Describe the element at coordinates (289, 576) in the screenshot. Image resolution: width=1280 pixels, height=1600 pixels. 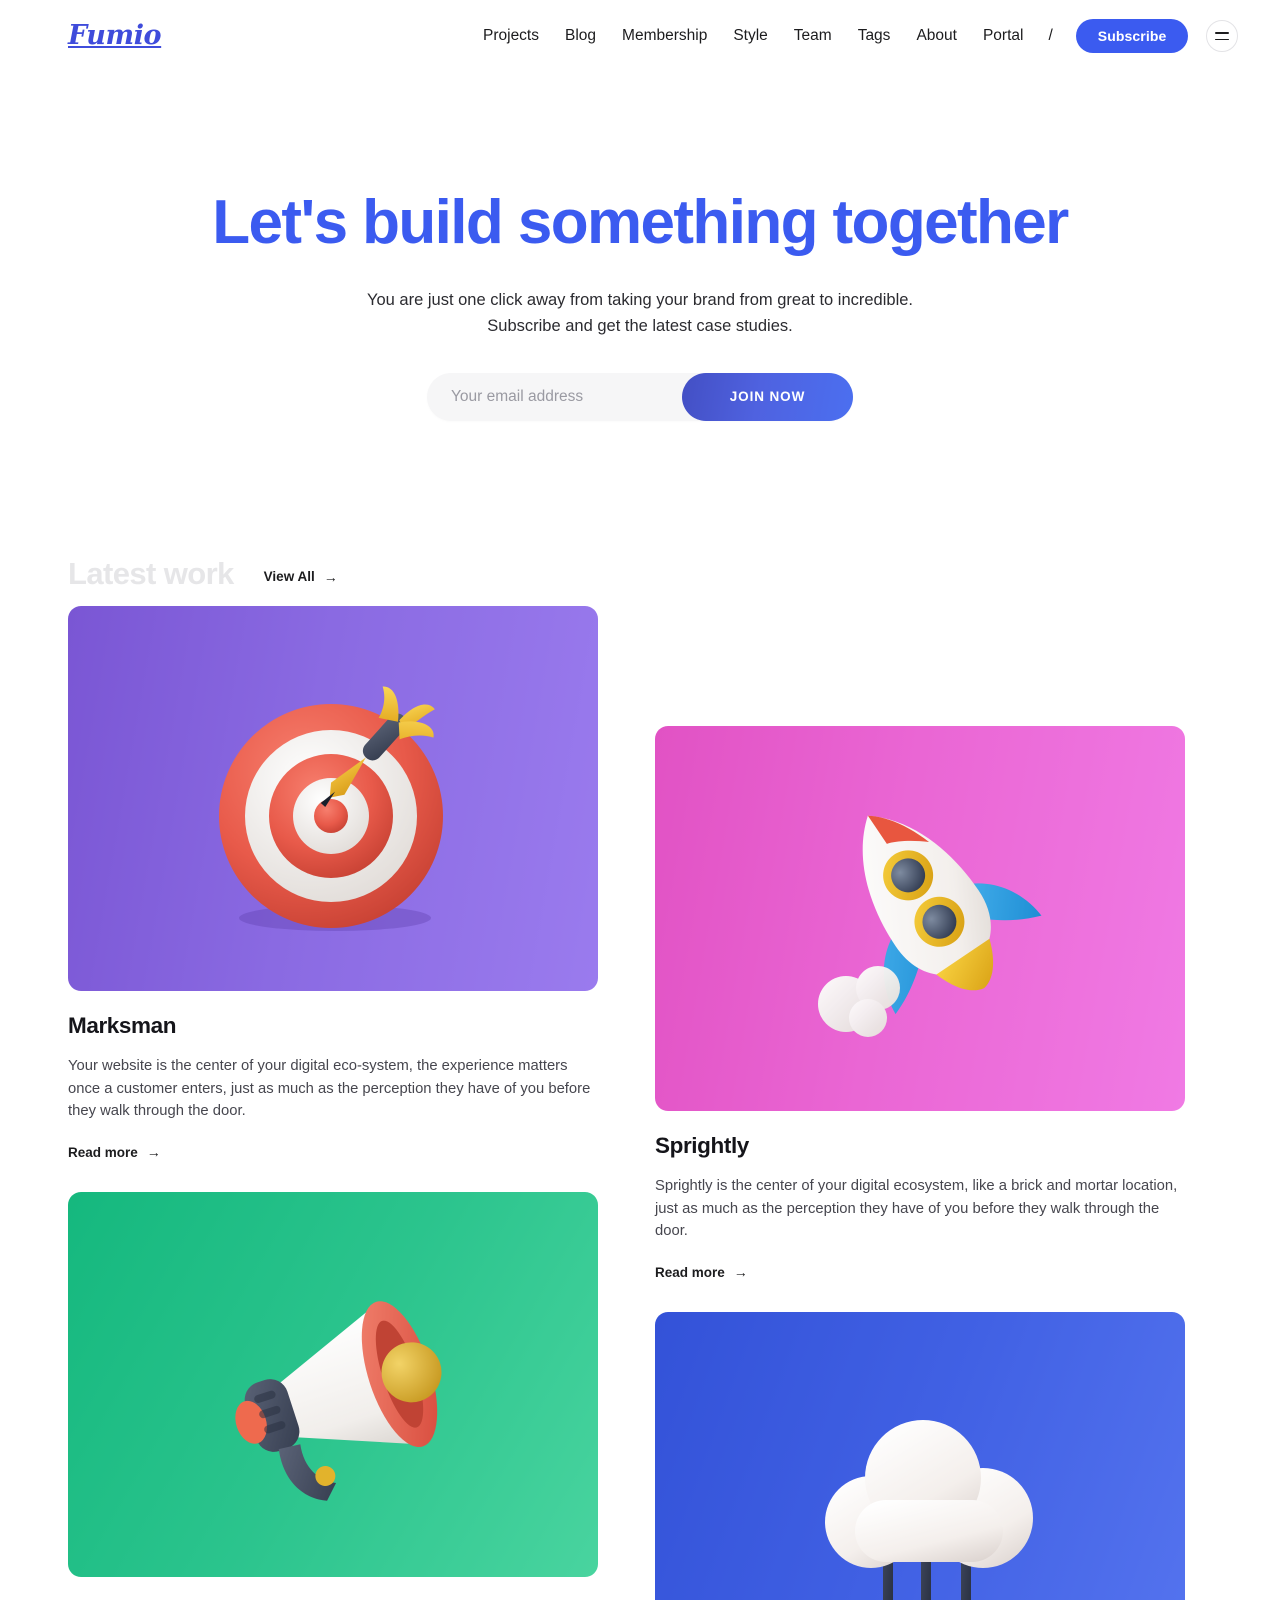
I see `view-all-label: View All` at that location.